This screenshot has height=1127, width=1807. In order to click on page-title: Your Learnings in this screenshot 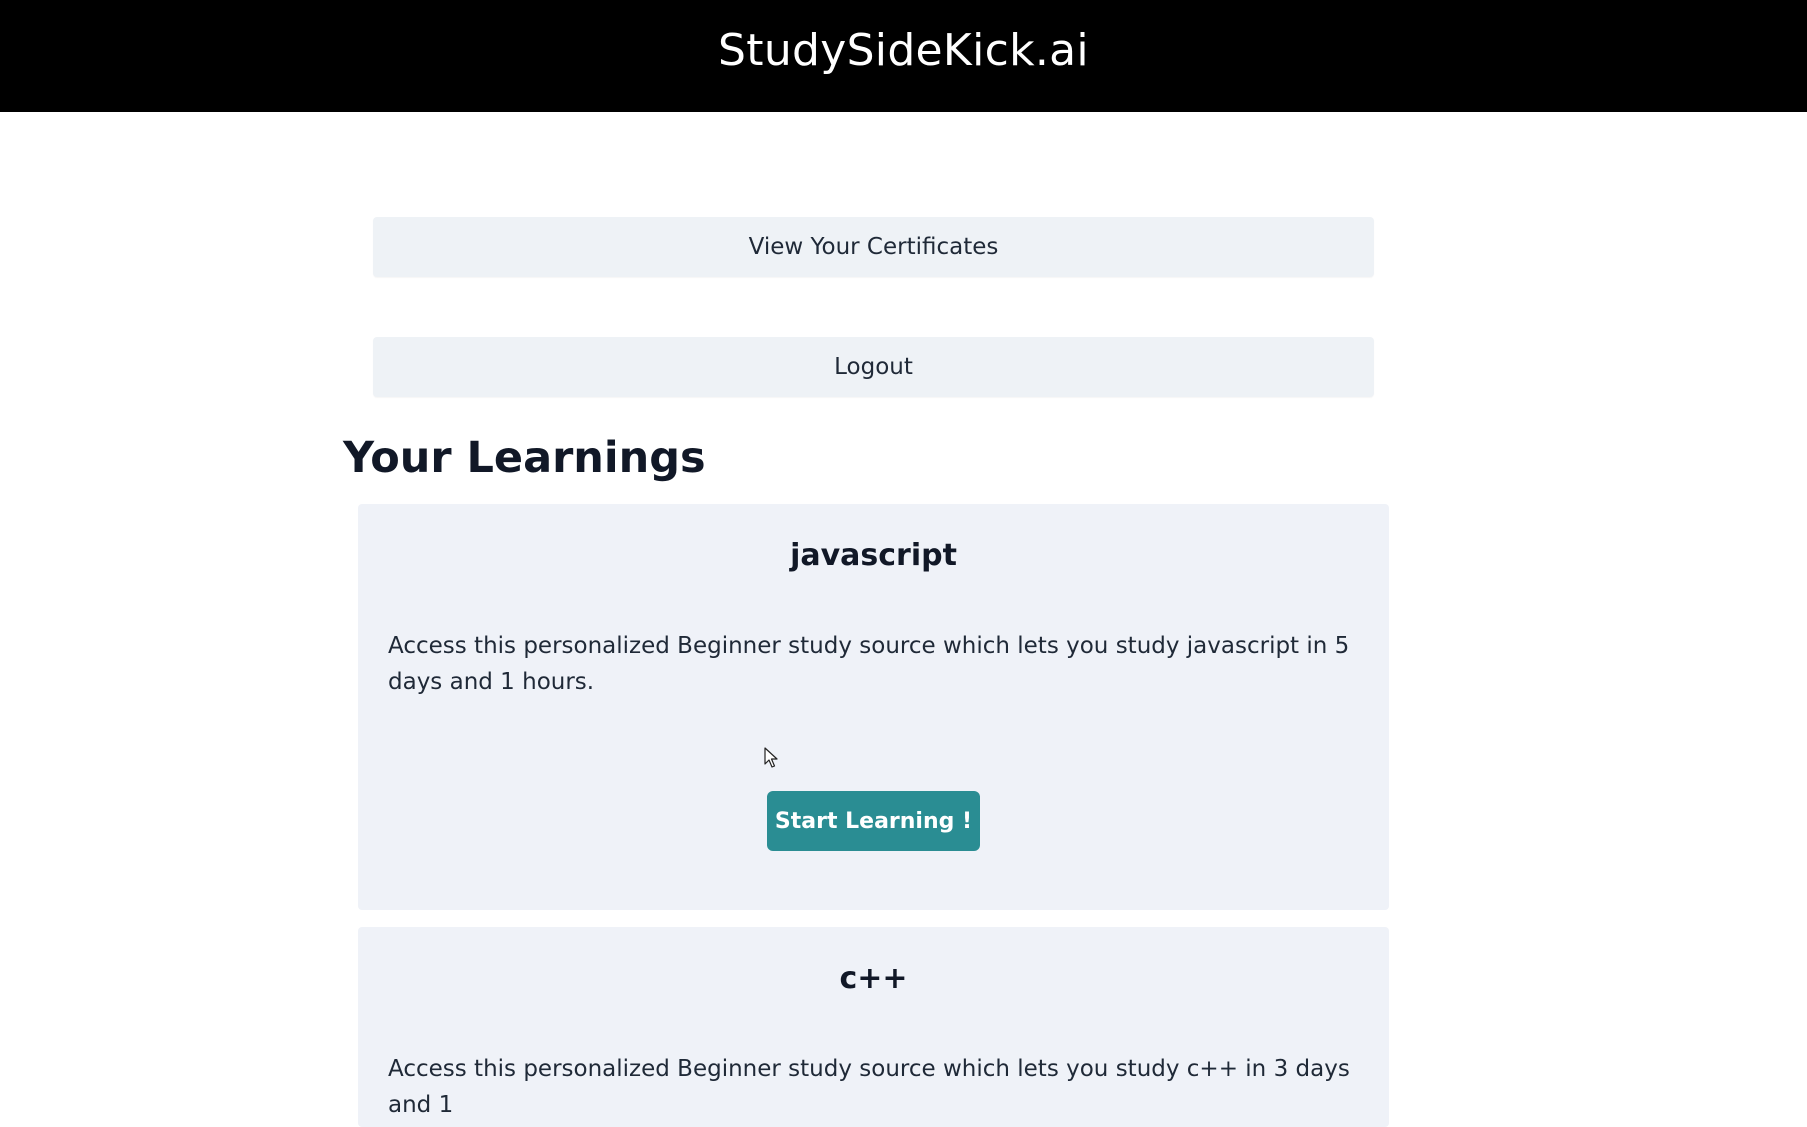, I will do `click(524, 458)`.